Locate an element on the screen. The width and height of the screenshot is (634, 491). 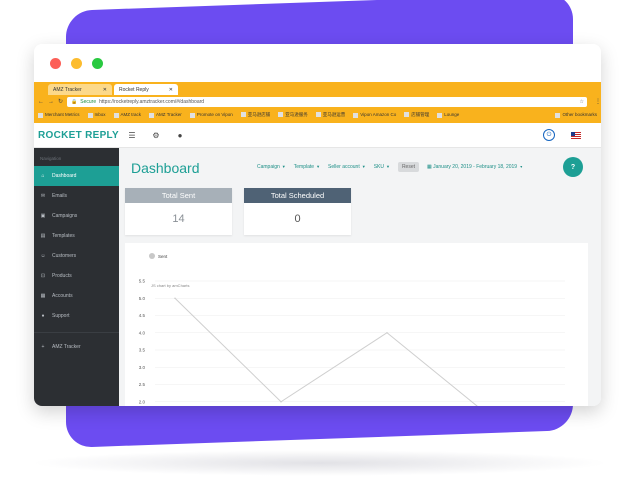
bookmark-item: 亚马逊服务 is located at coordinates (293, 115).